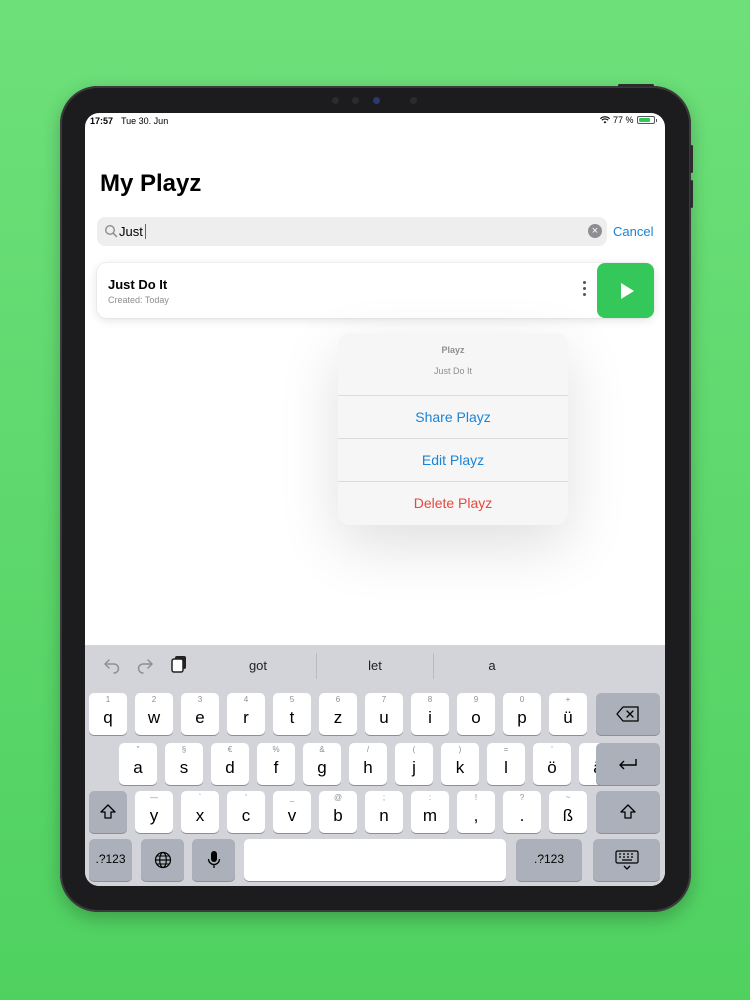  I want to click on key-hint: _, so click(292, 797).